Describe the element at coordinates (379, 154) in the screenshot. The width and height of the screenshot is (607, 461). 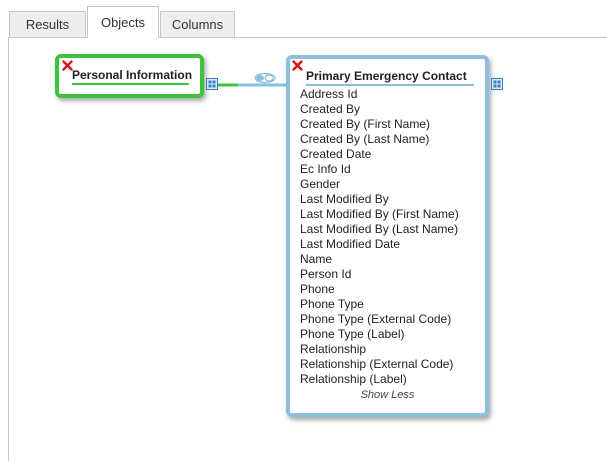
I see `field-item: Created Date` at that location.